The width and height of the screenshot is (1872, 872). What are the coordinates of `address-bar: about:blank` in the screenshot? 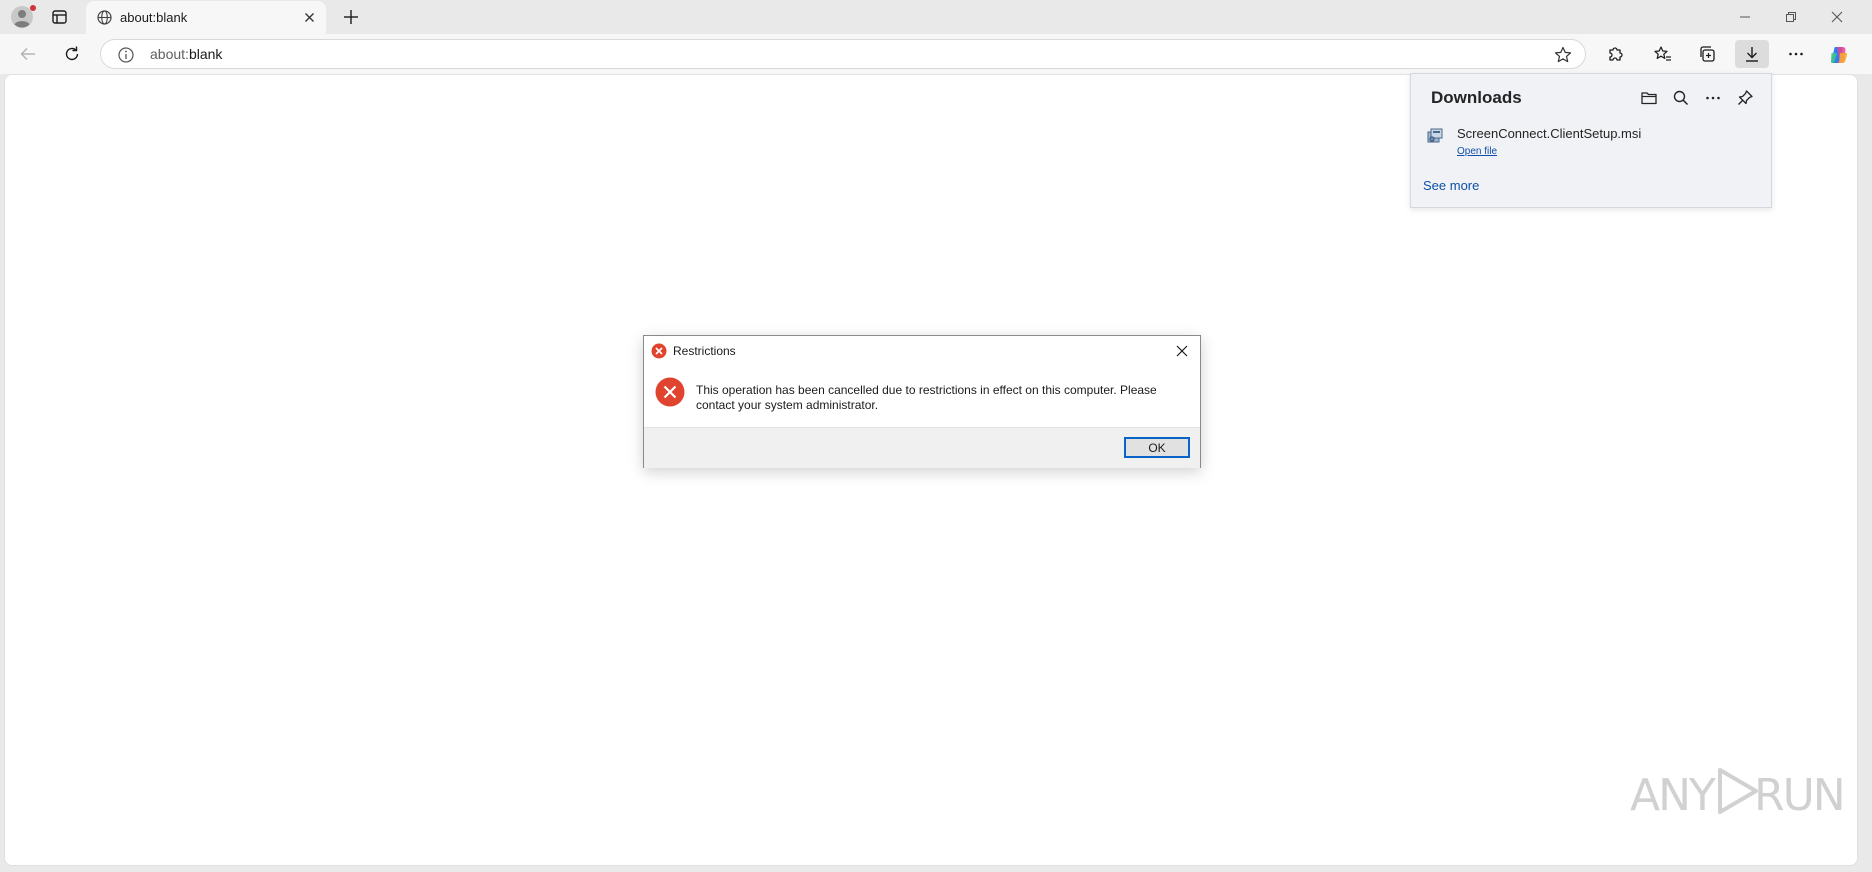 It's located at (843, 54).